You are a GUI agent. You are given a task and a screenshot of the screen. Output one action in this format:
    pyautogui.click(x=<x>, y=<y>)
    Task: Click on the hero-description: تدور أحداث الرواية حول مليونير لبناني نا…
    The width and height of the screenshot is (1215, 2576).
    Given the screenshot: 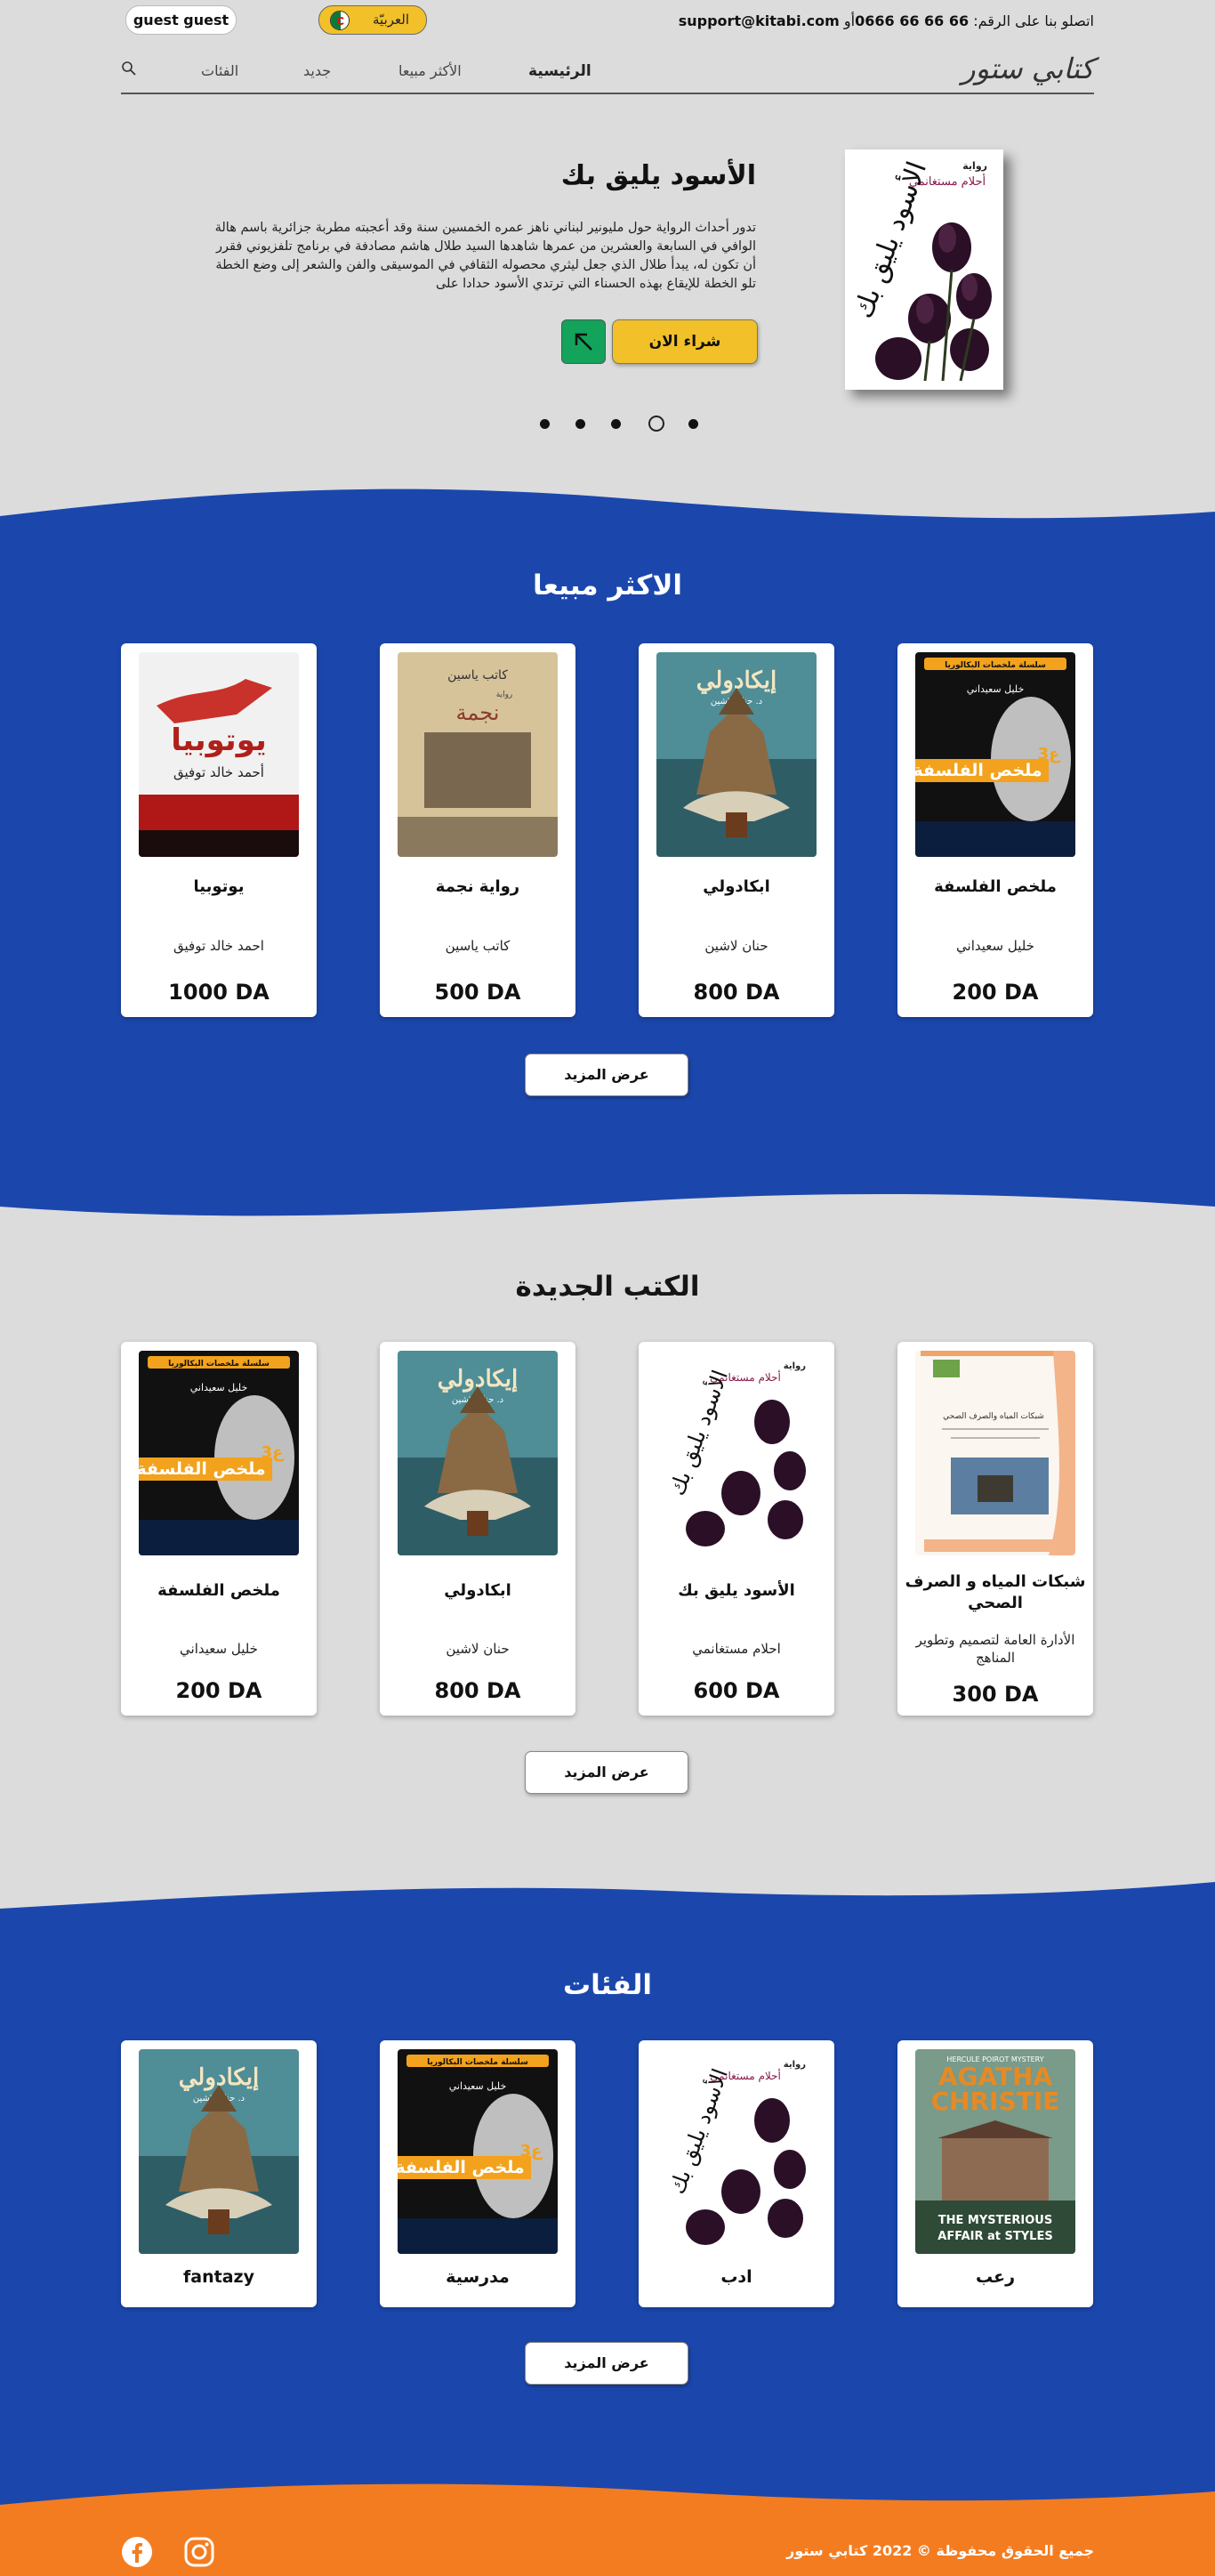 What is the action you would take?
    pyautogui.click(x=485, y=256)
    